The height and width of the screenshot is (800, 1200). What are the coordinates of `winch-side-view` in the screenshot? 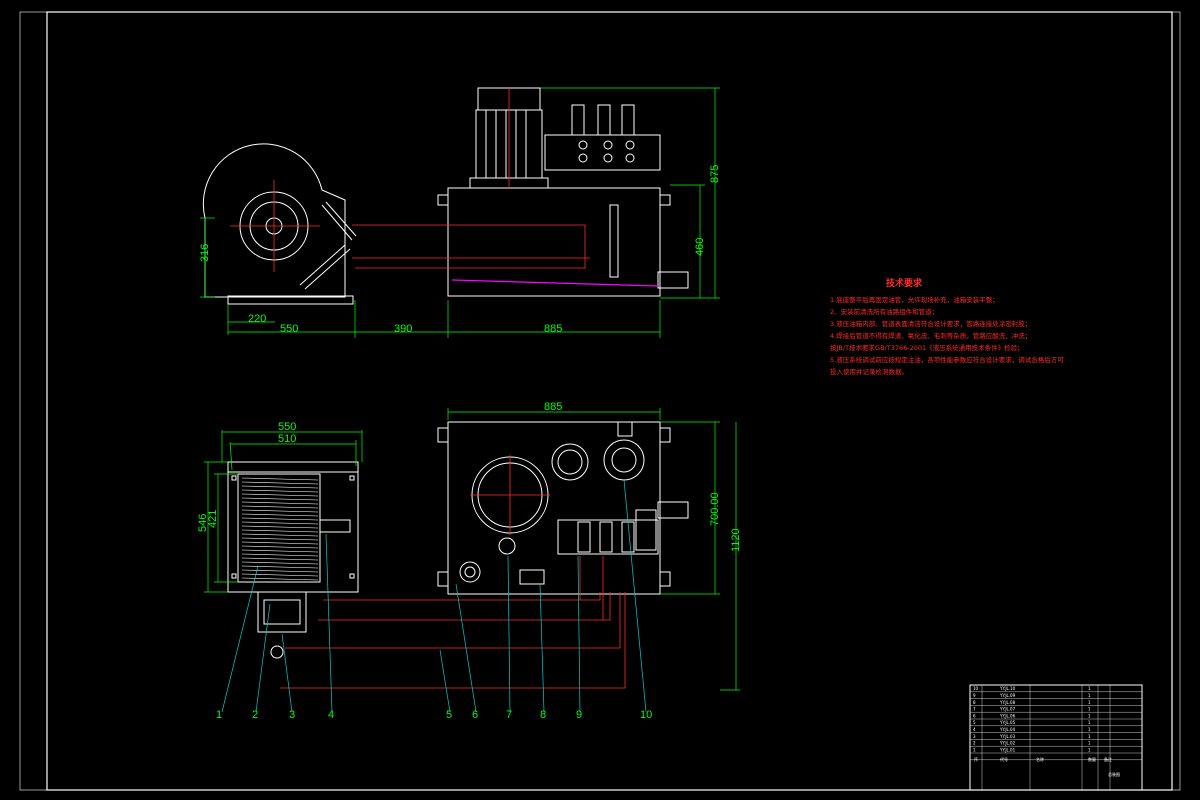 It's located at (279, 224).